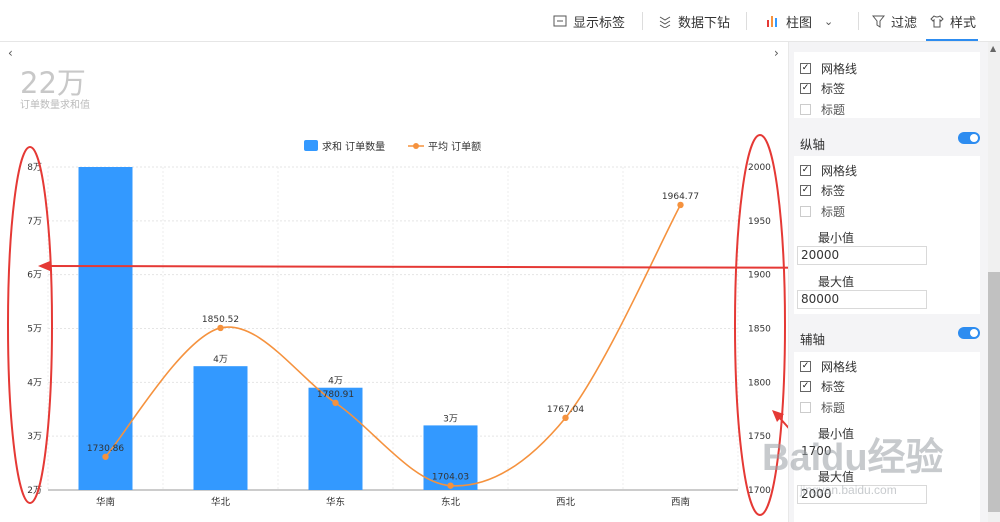 The width and height of the screenshot is (1000, 522). Describe the element at coordinates (822, 190) in the screenshot. I see `y-axis-label-checkbox: ✓ 标签` at that location.